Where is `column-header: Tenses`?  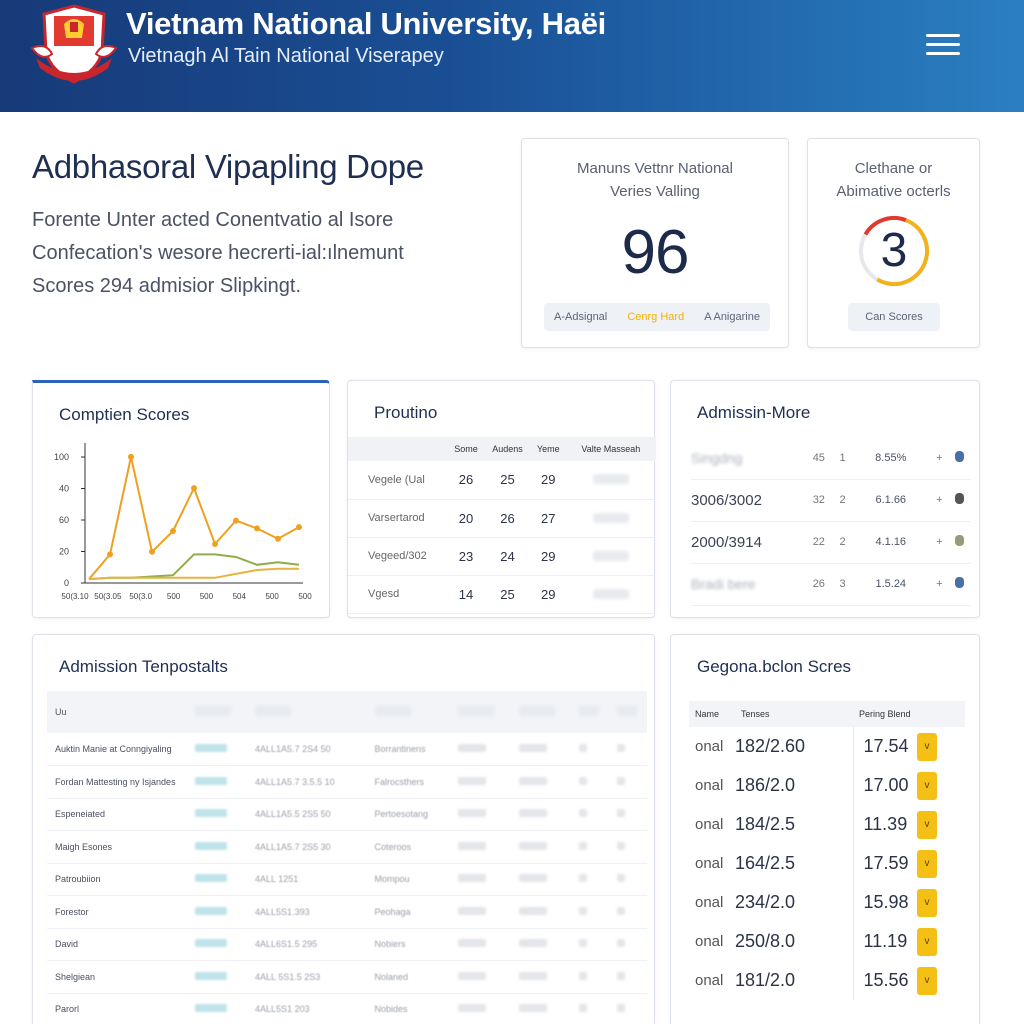
column-header: Tenses is located at coordinates (794, 714).